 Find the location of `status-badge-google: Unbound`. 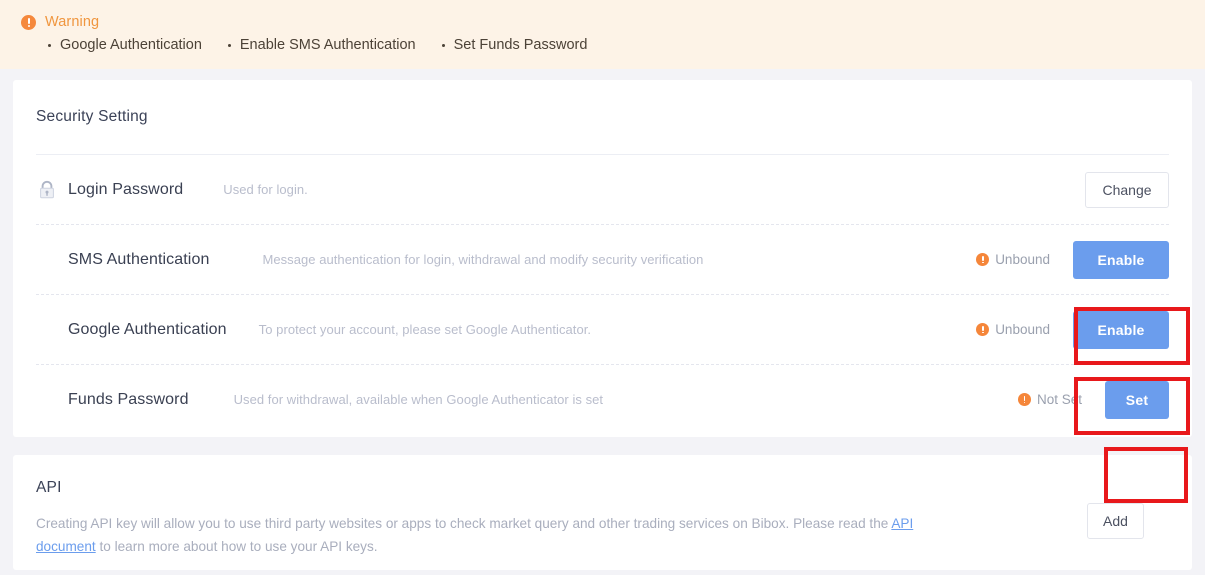

status-badge-google: Unbound is located at coordinates (1013, 329).